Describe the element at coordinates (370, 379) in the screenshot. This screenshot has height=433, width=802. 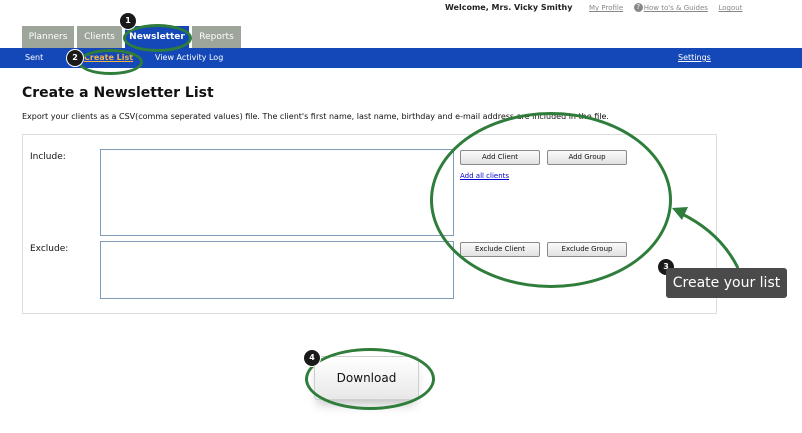
I see `highlight-ring-download` at that location.